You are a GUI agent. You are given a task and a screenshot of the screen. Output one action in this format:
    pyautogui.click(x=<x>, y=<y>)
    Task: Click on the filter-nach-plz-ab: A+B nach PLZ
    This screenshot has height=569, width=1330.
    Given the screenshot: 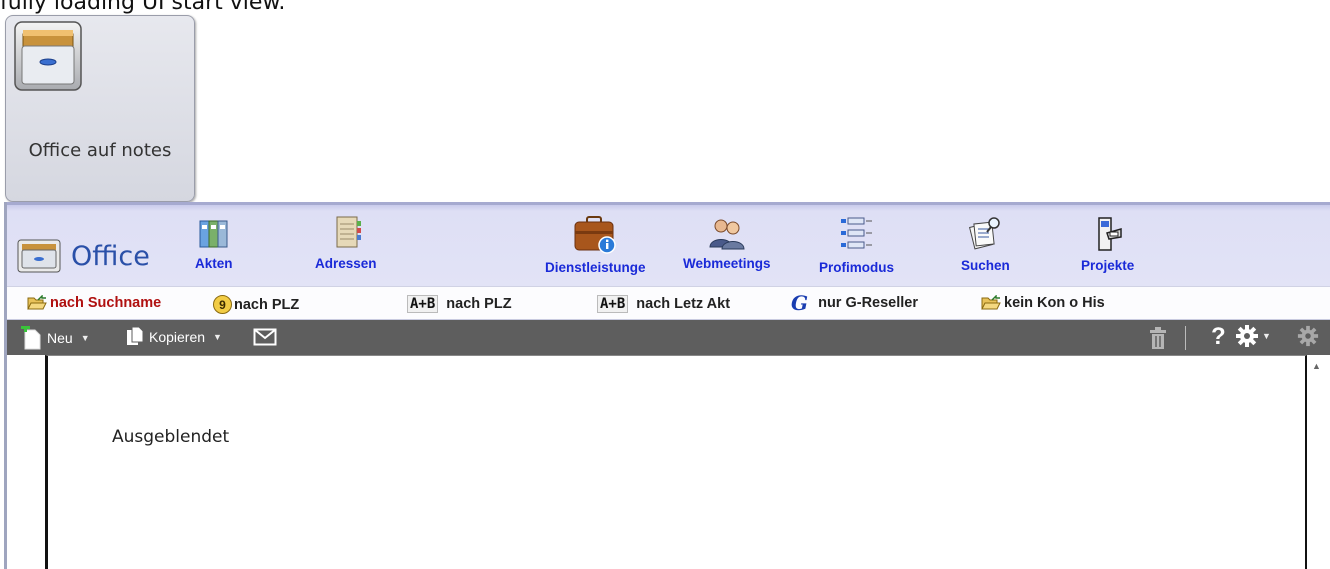 What is the action you would take?
    pyautogui.click(x=459, y=304)
    